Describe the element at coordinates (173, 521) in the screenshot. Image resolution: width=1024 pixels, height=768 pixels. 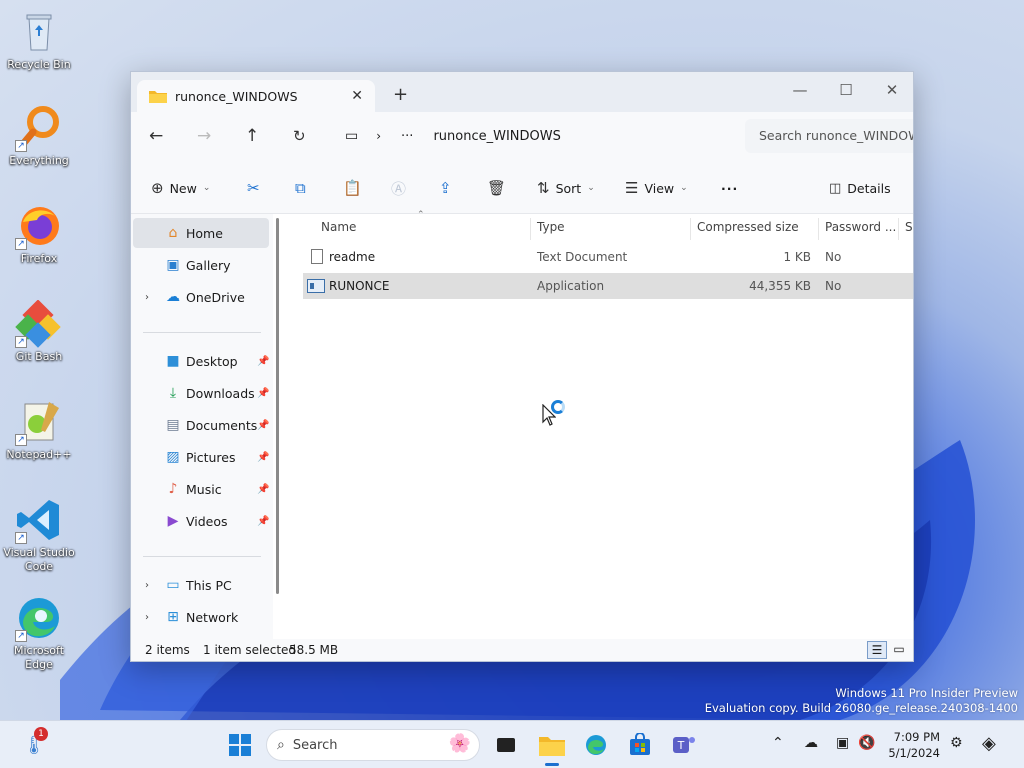
I see `video-icon: ▶` at that location.